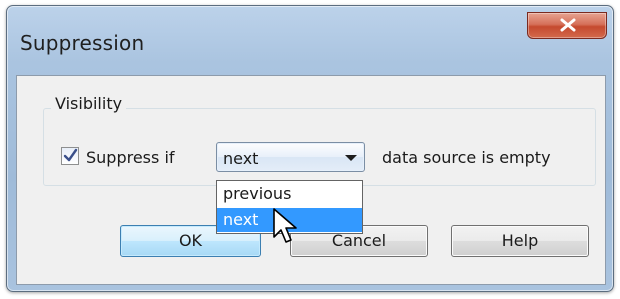 This screenshot has height=299, width=620. What do you see at coordinates (520, 241) in the screenshot?
I see `help-button: Help` at bounding box center [520, 241].